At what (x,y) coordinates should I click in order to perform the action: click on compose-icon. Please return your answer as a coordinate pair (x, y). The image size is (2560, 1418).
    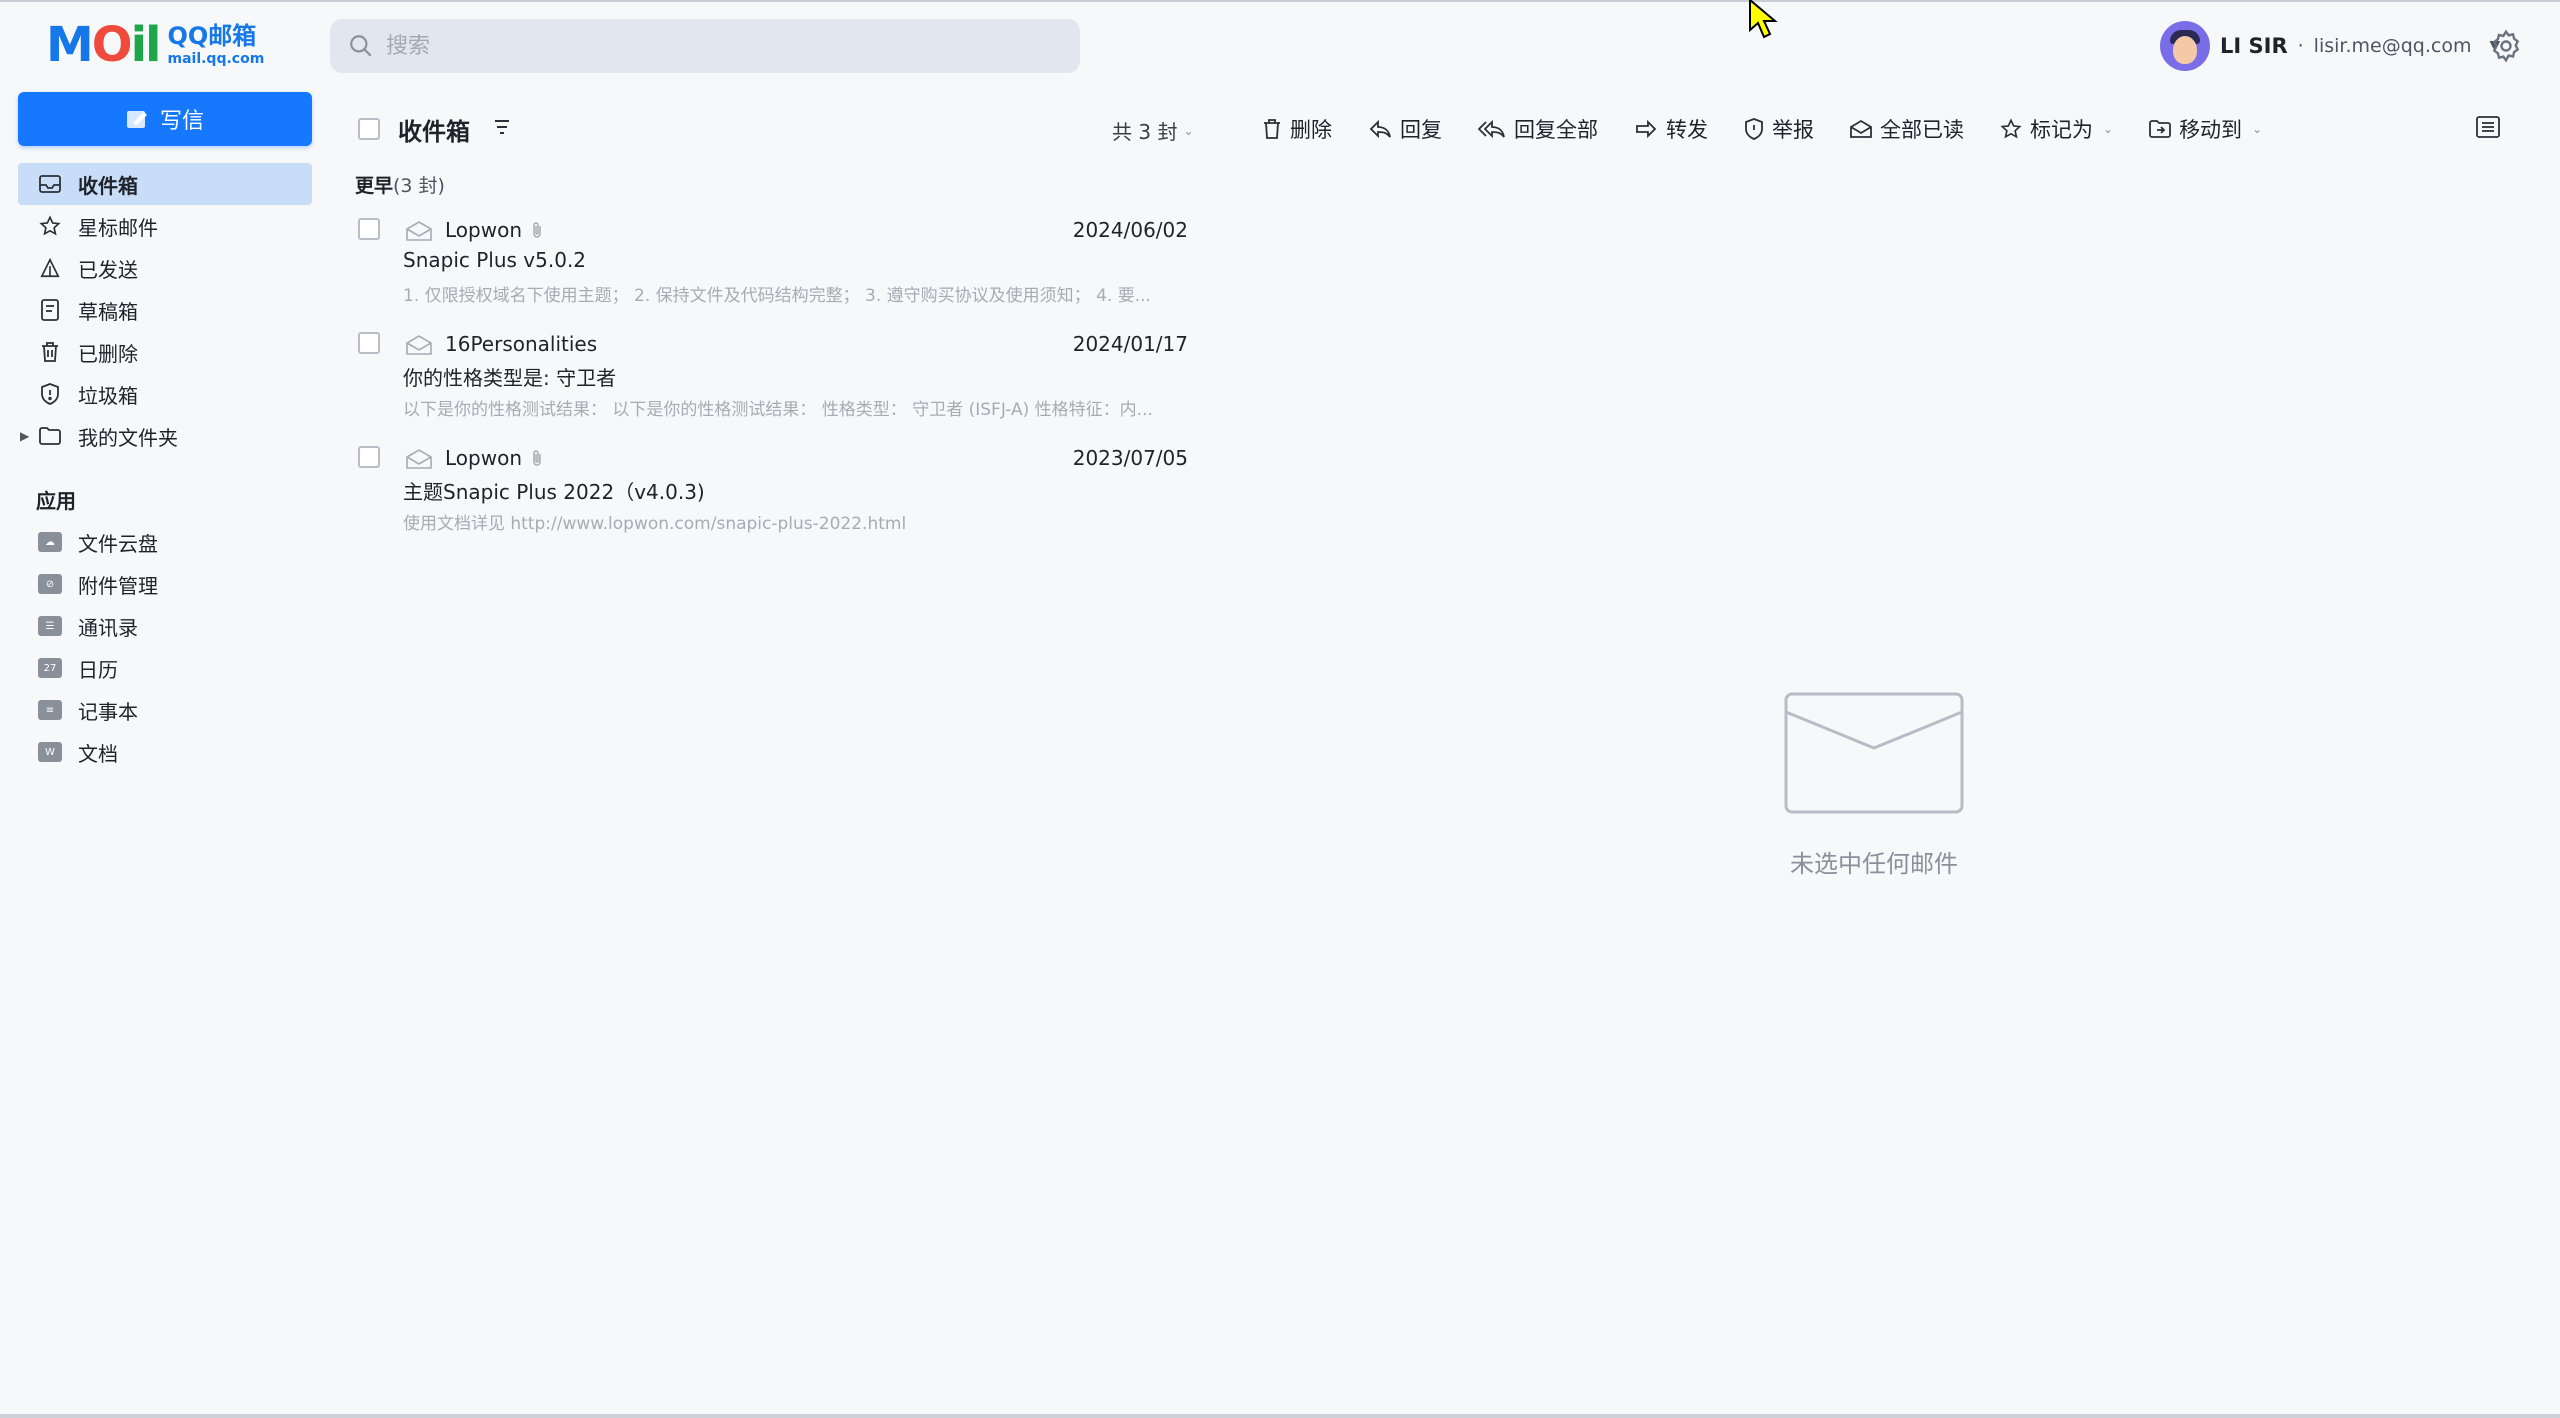
    Looking at the image, I should click on (136, 119).